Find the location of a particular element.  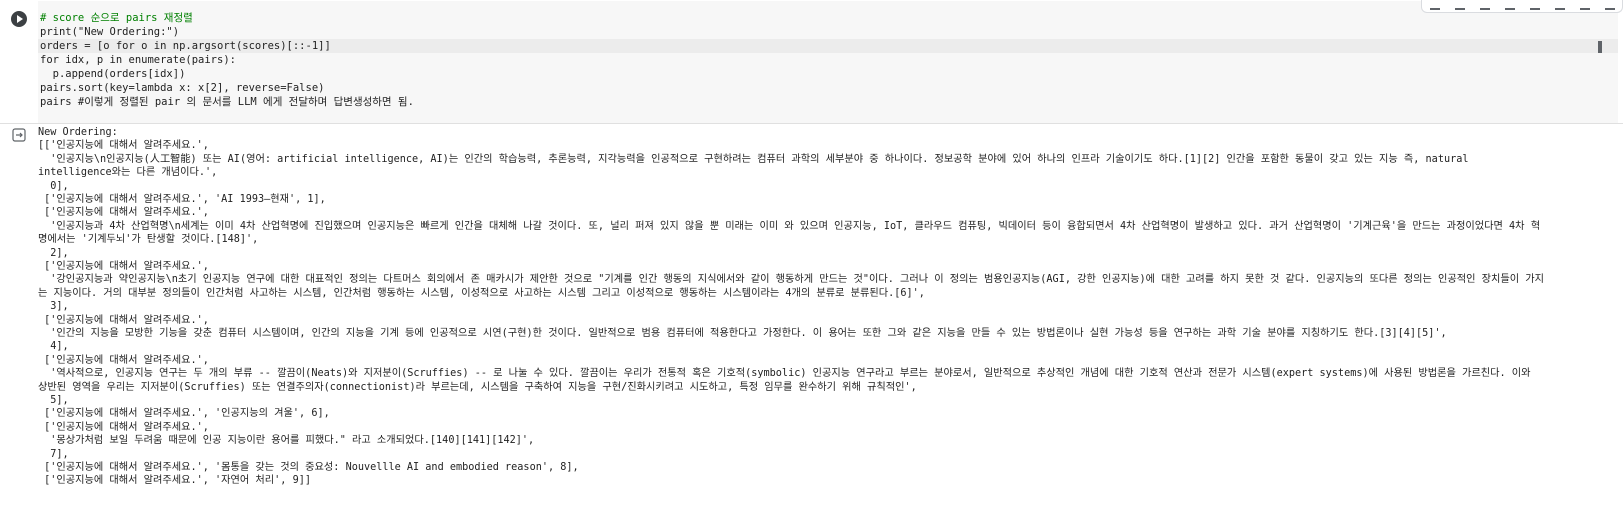

code-line-text: print("New Ordering:") is located at coordinates (110, 32).